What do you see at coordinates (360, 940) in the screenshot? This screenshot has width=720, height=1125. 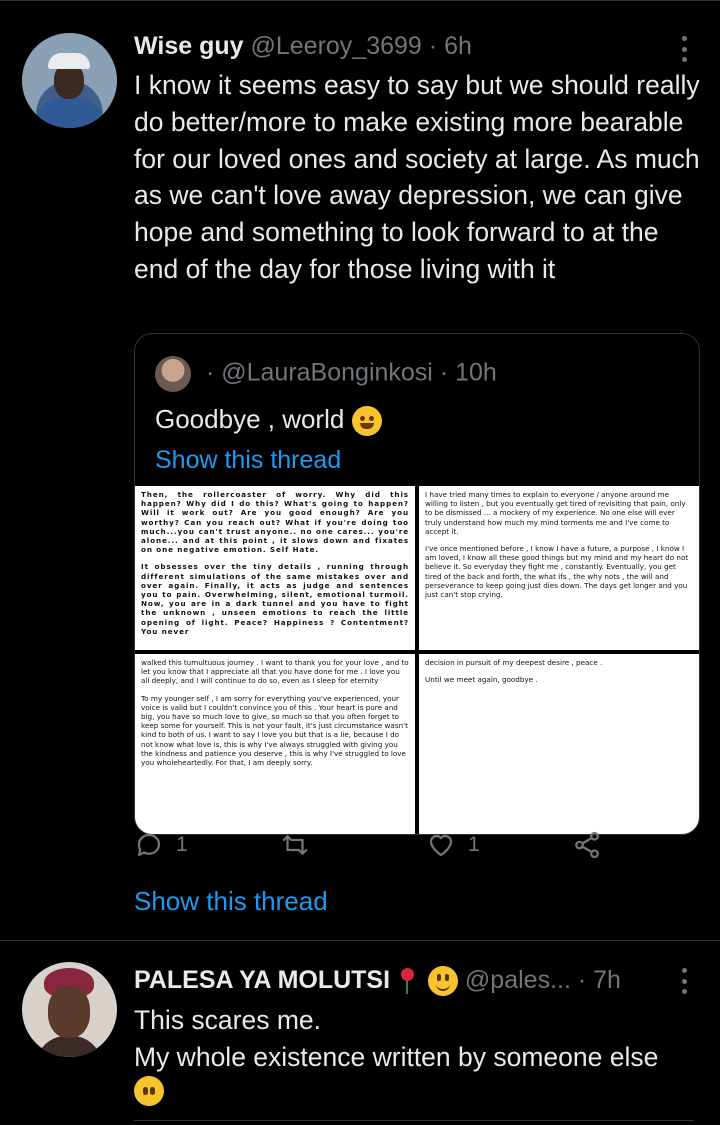 I see `tweet-divider` at bounding box center [360, 940].